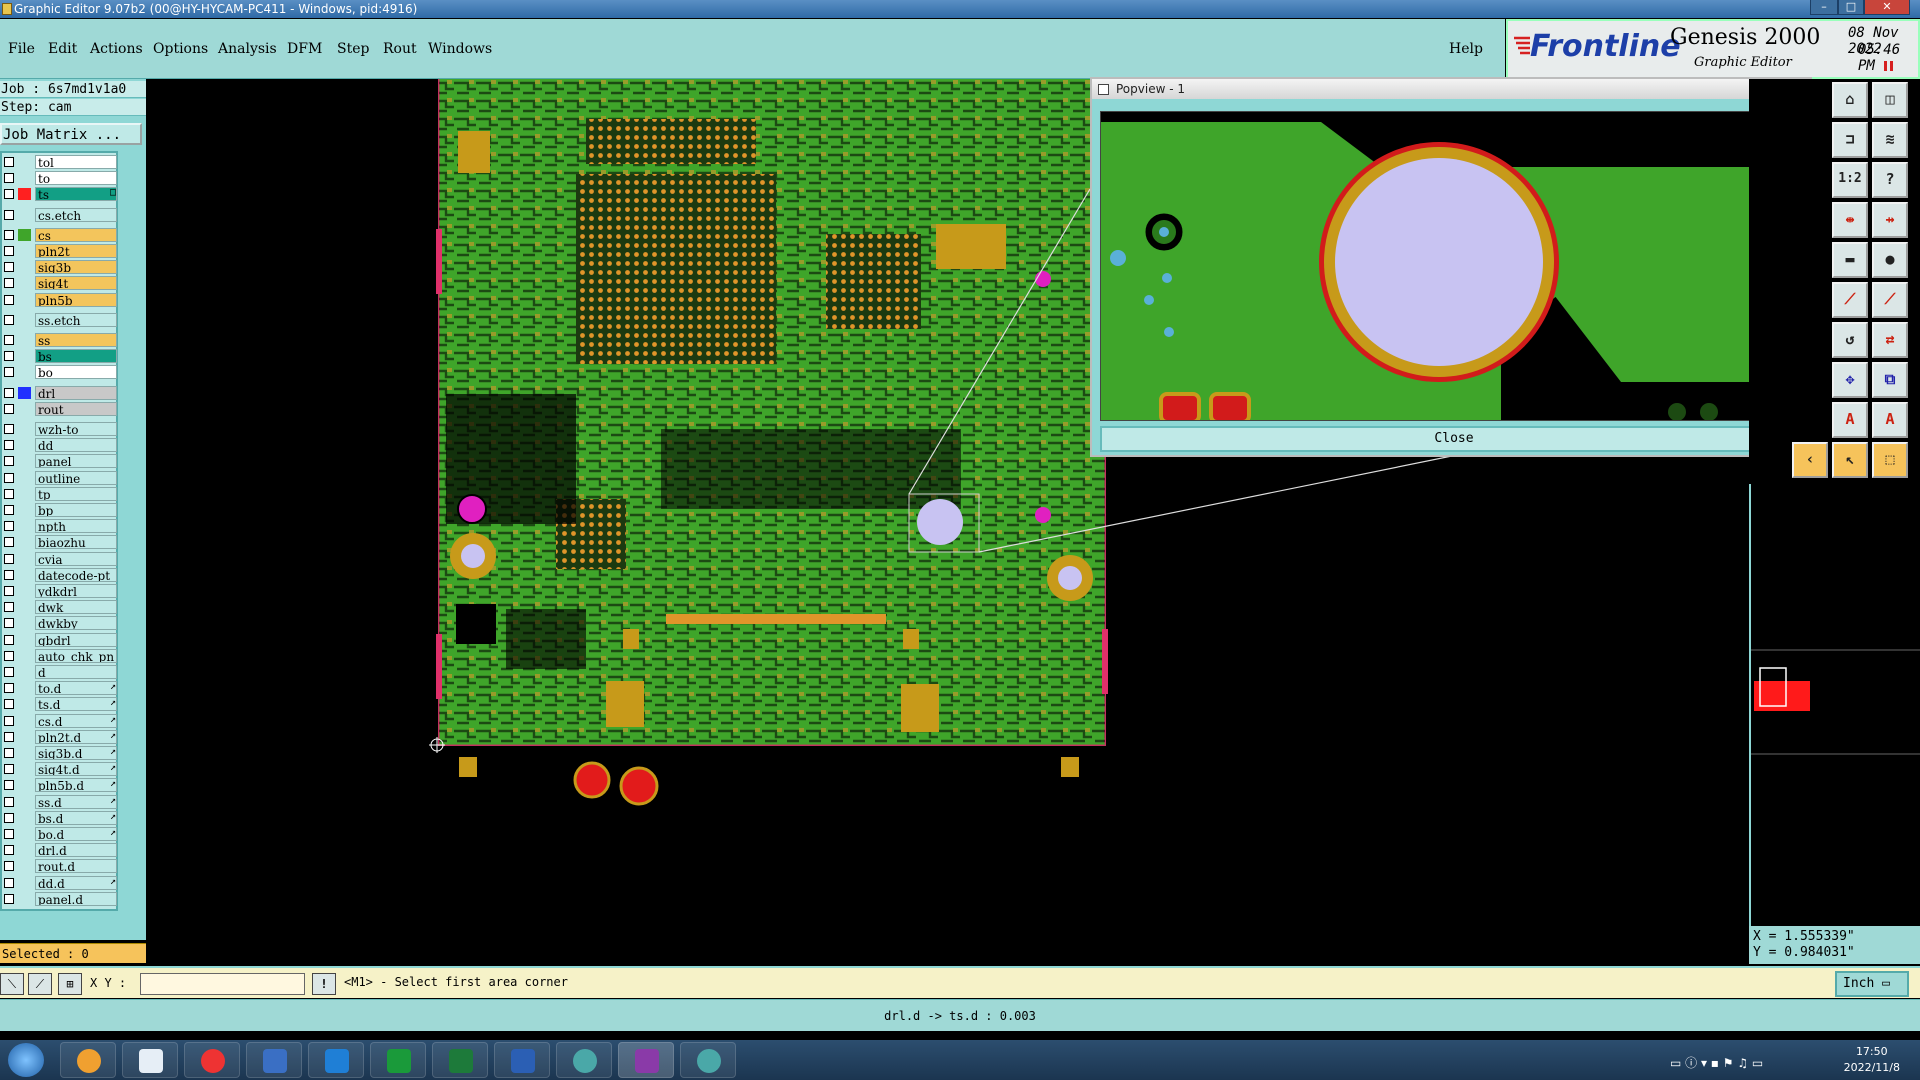 The width and height of the screenshot is (1920, 1080). I want to click on layer-name: sig3b, so click(76, 267).